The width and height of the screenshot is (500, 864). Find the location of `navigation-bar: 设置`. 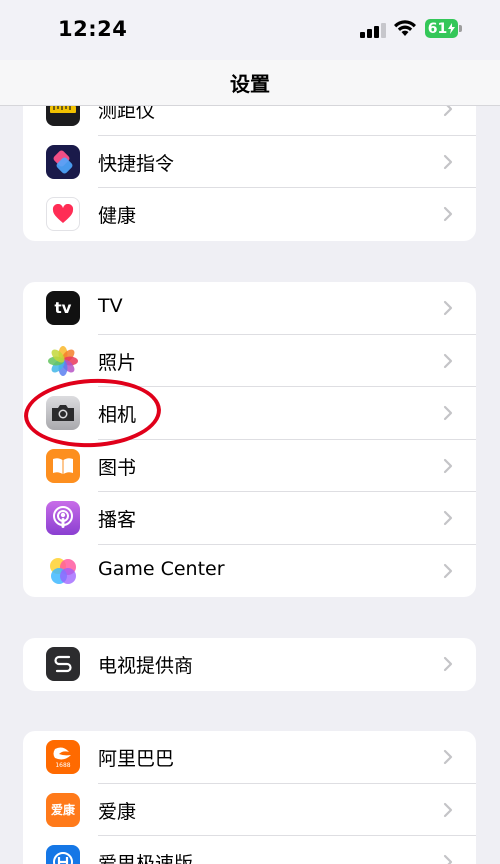

navigation-bar: 设置 is located at coordinates (250, 83).